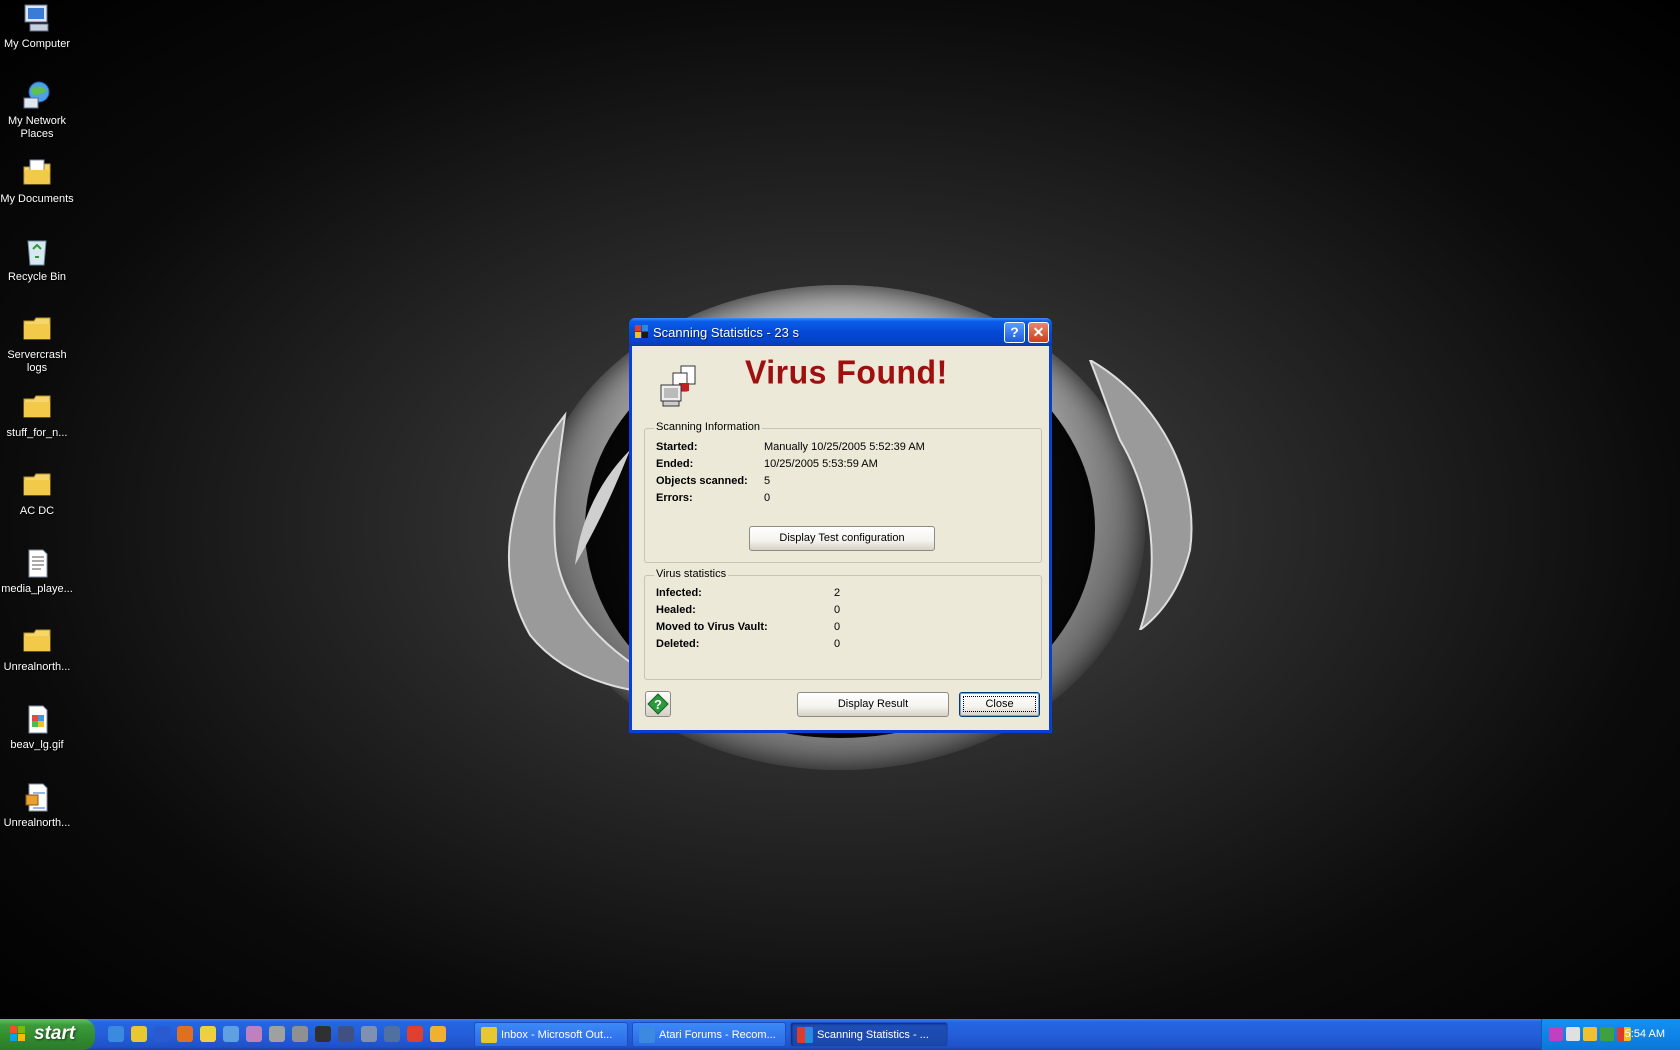  What do you see at coordinates (821, 464) in the screenshot?
I see `info-value: 10/25/2005 5:53:59 AM` at bounding box center [821, 464].